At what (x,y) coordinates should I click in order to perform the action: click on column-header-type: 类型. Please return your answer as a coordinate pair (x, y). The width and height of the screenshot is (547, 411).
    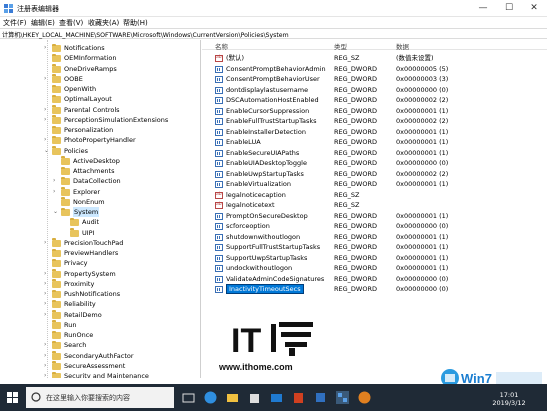
    Looking at the image, I should click on (340, 46).